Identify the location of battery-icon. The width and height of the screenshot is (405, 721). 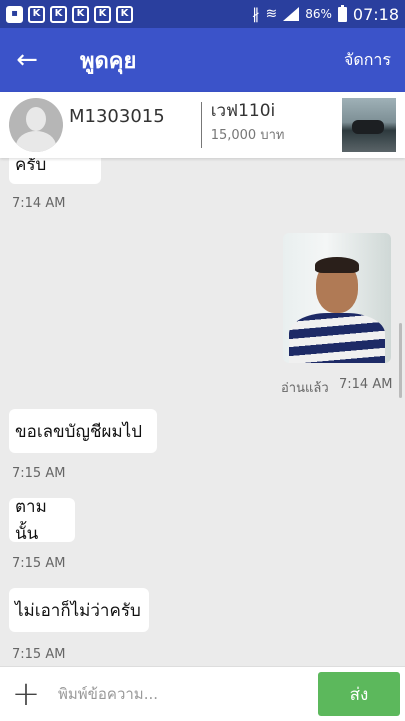
(342, 13).